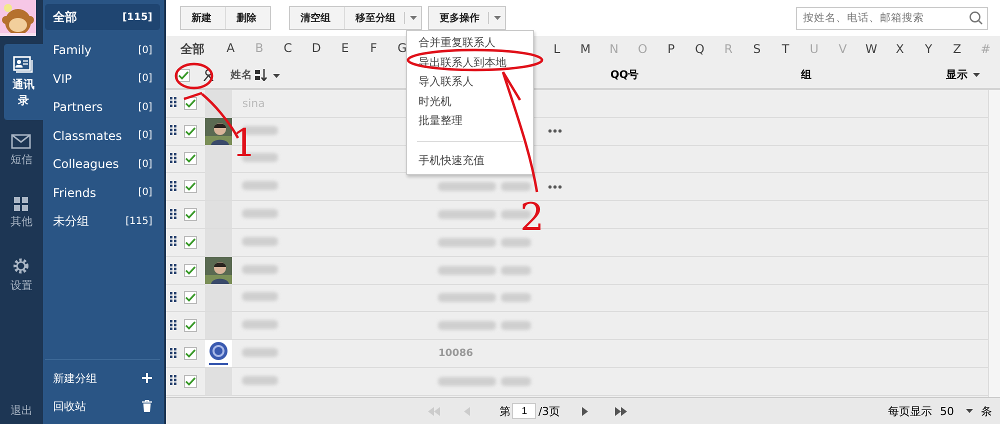 This screenshot has width=1000, height=424. Describe the element at coordinates (785, 49) in the screenshot. I see `letter-filter: T` at that location.